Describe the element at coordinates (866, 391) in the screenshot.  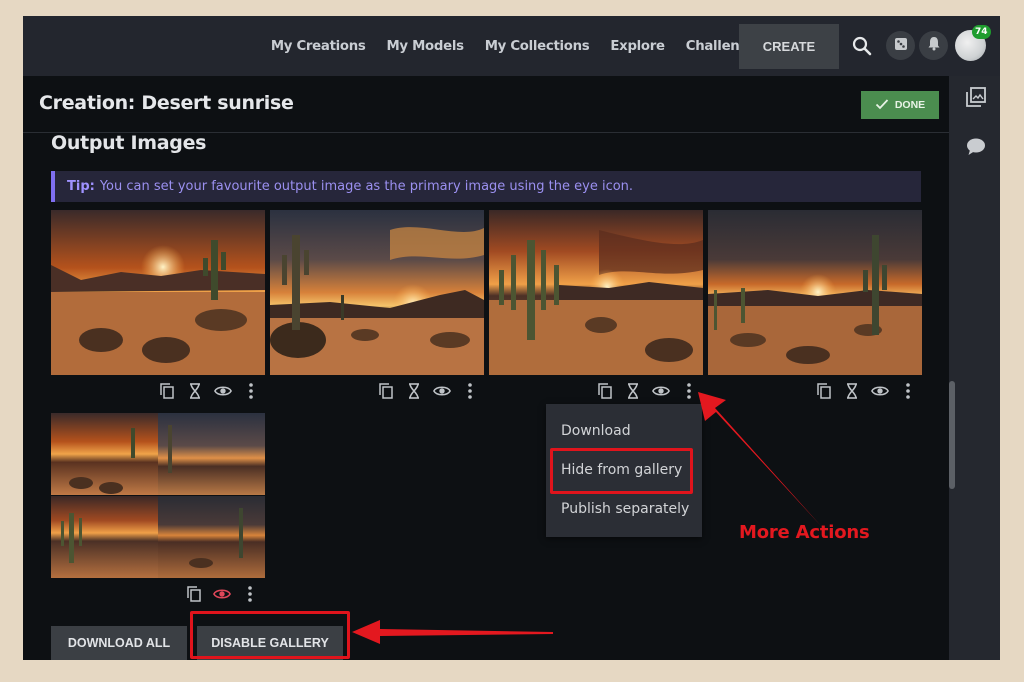
I see `image-4-actions` at that location.